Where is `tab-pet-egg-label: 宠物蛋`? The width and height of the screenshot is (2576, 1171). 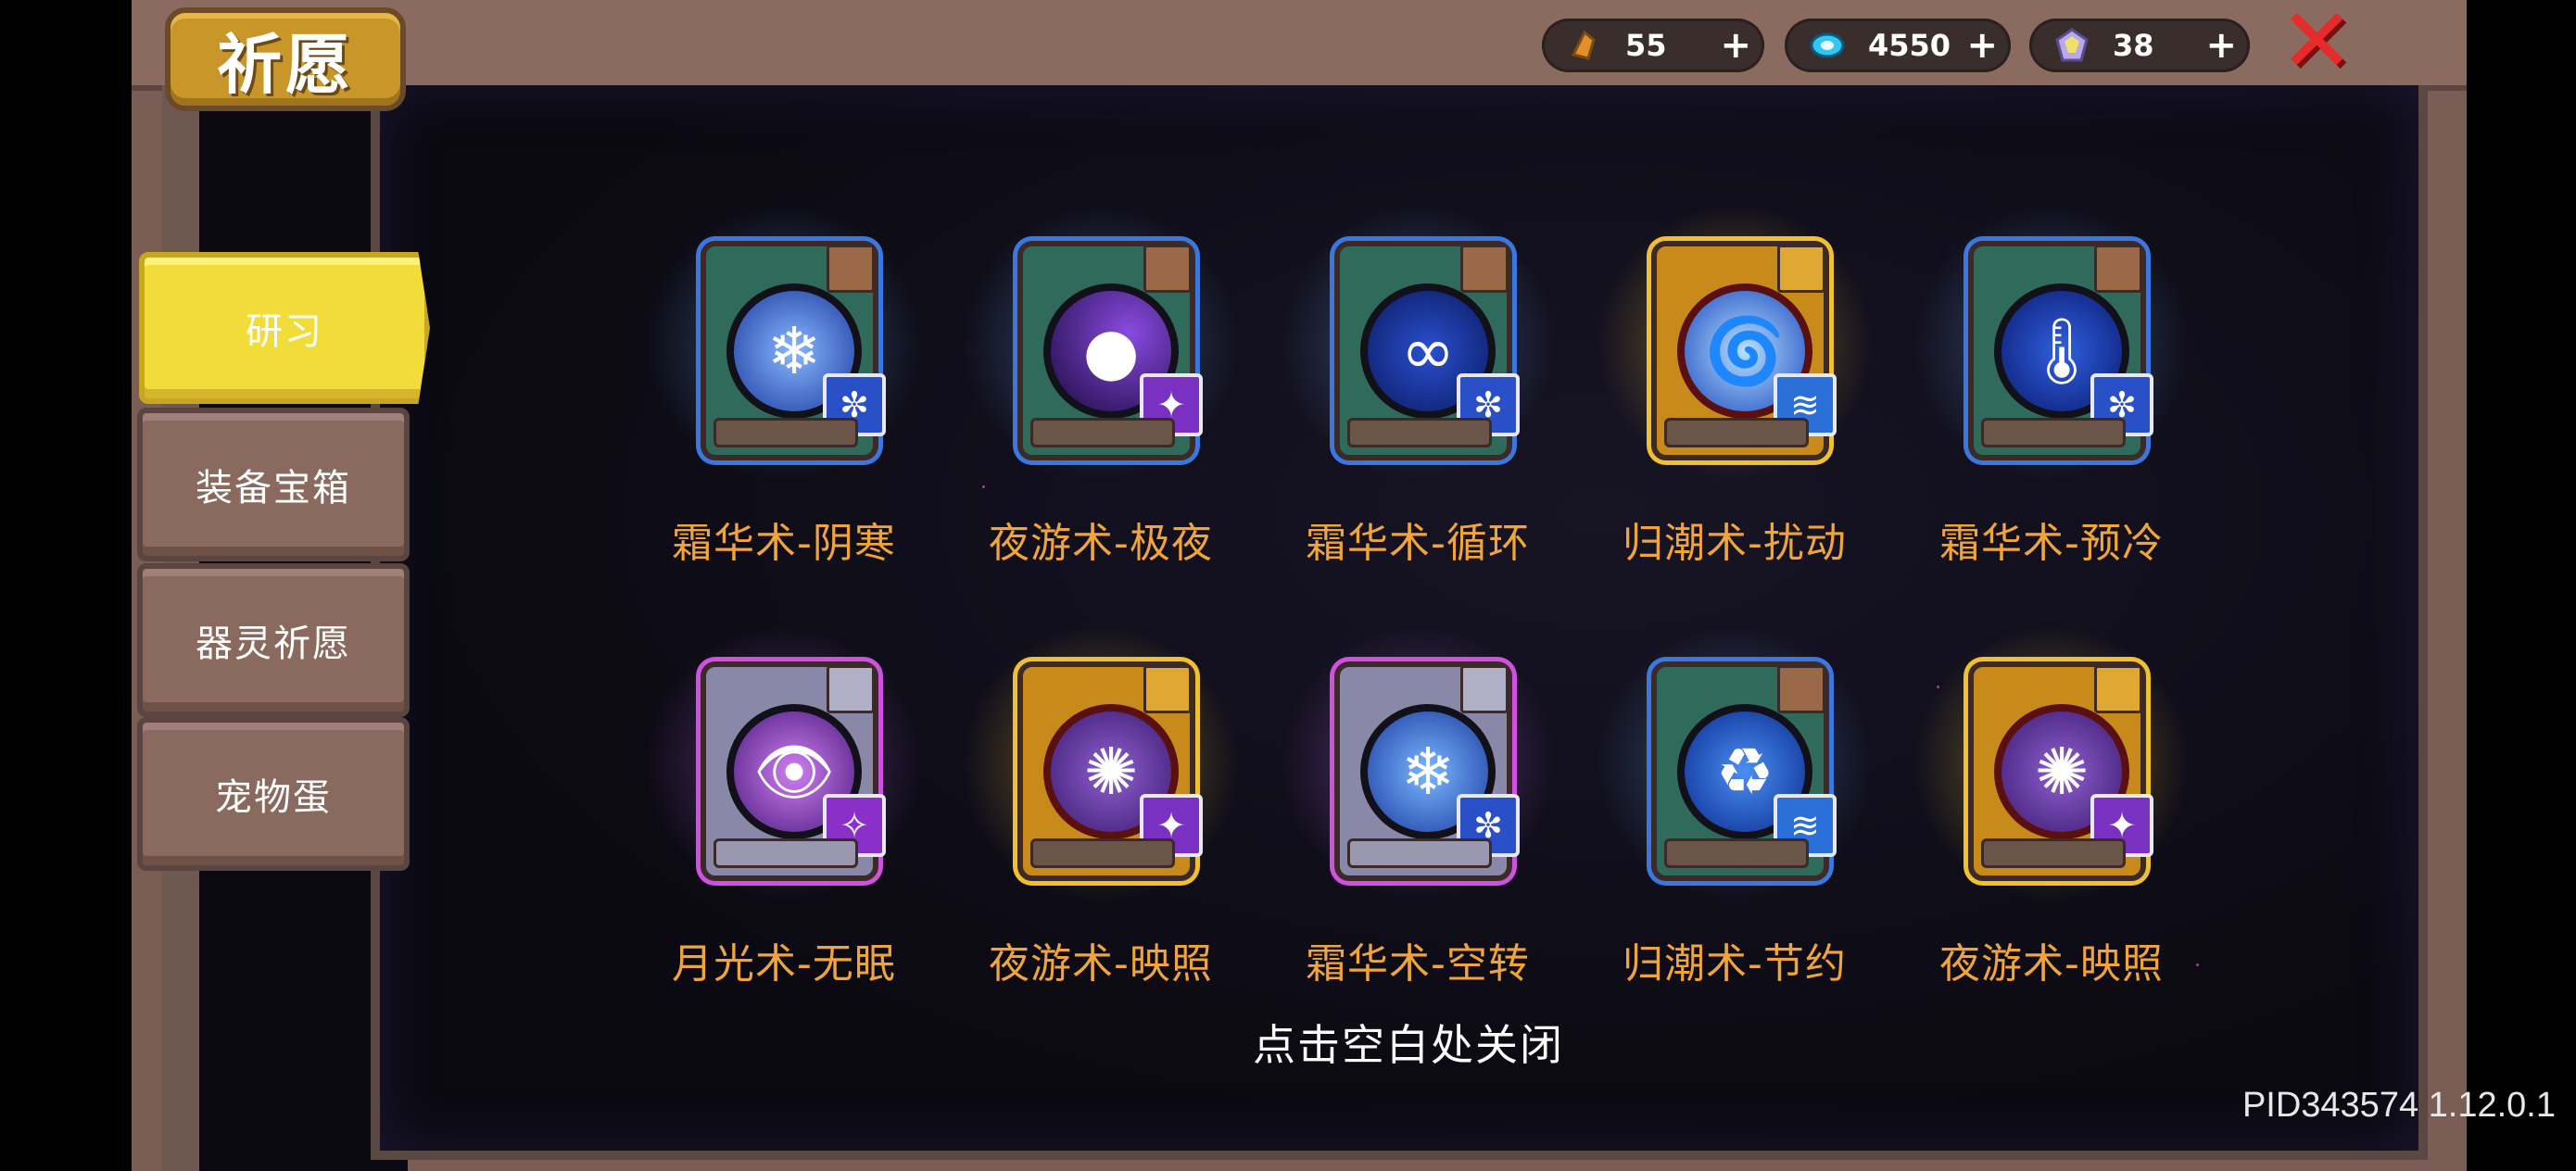 tab-pet-egg-label: 宠物蛋 is located at coordinates (273, 798).